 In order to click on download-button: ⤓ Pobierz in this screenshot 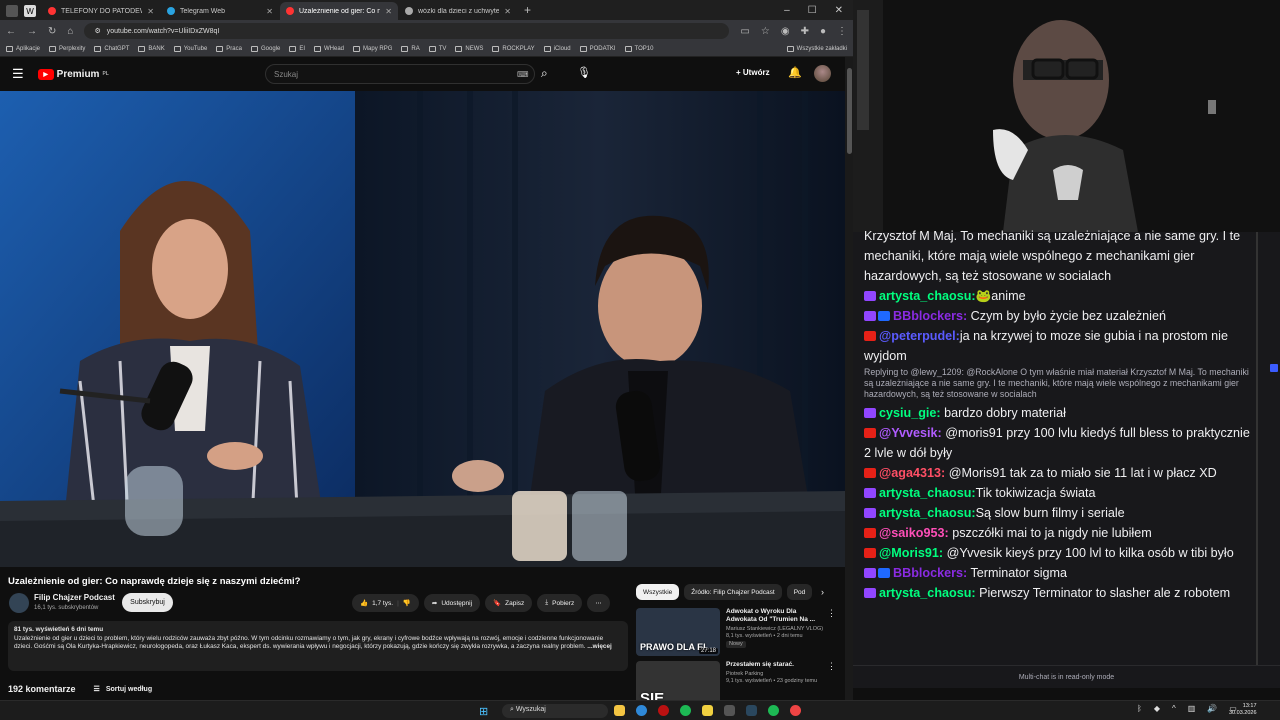, I will do `click(560, 603)`.